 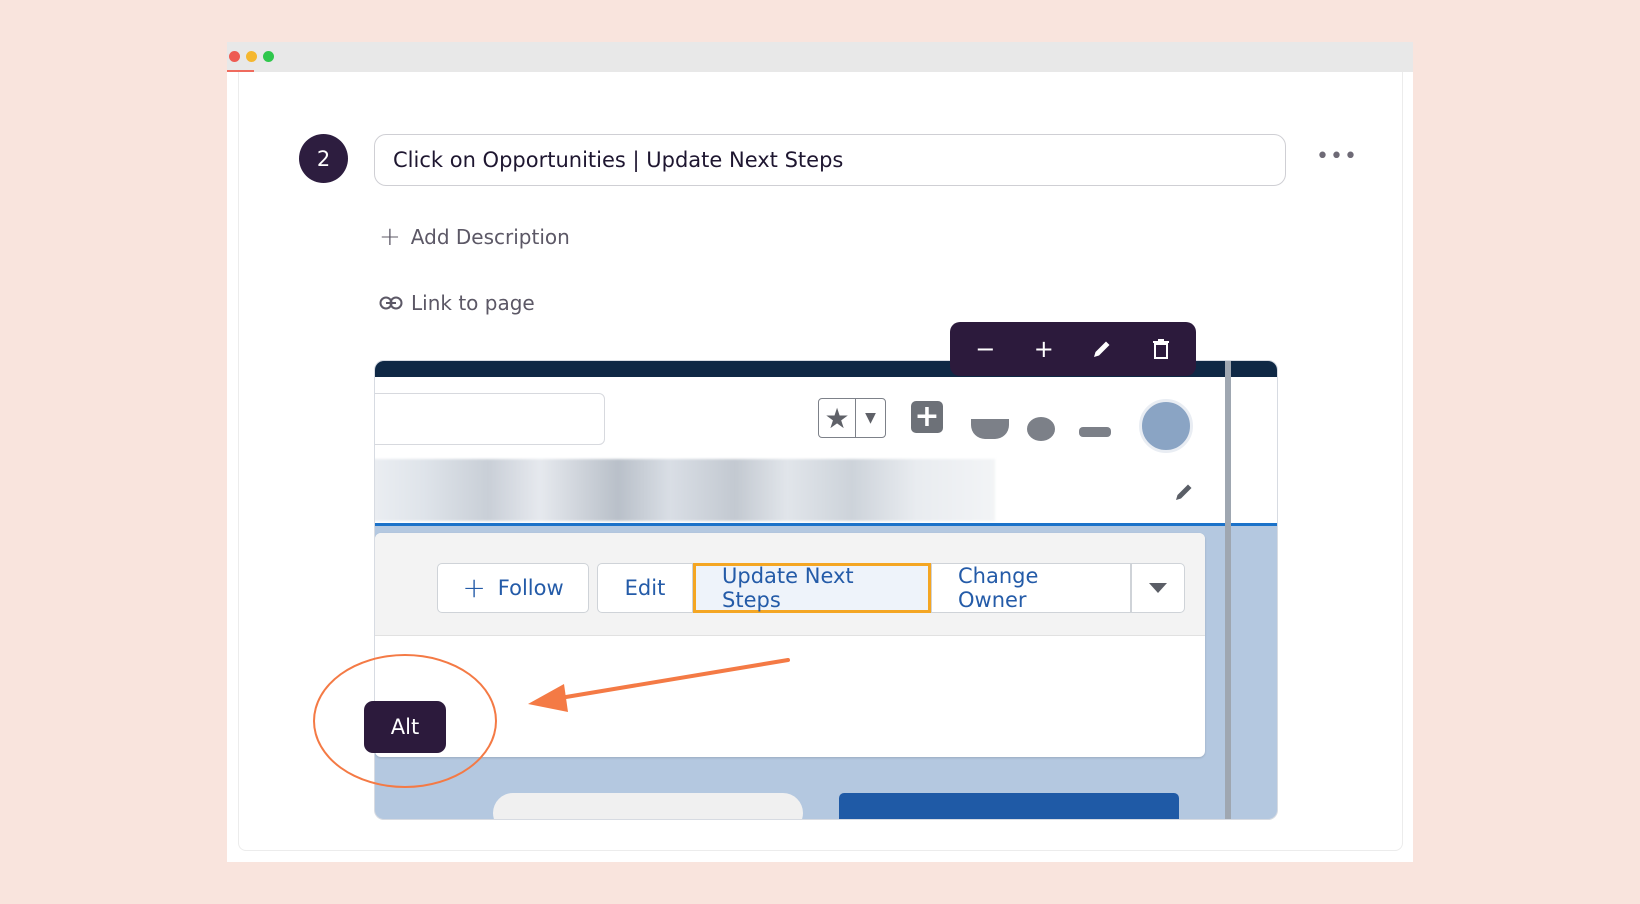 What do you see at coordinates (927, 417) in the screenshot?
I see `global-add-icon: +` at bounding box center [927, 417].